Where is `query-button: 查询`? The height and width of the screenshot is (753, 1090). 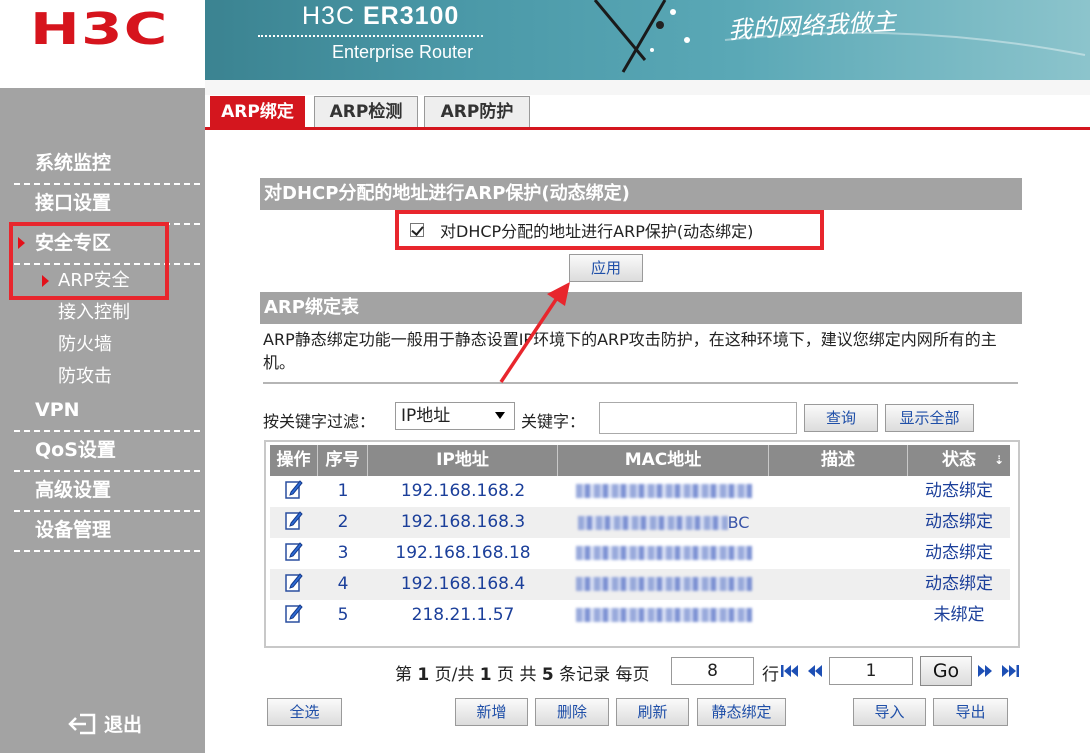 query-button: 查询 is located at coordinates (841, 418).